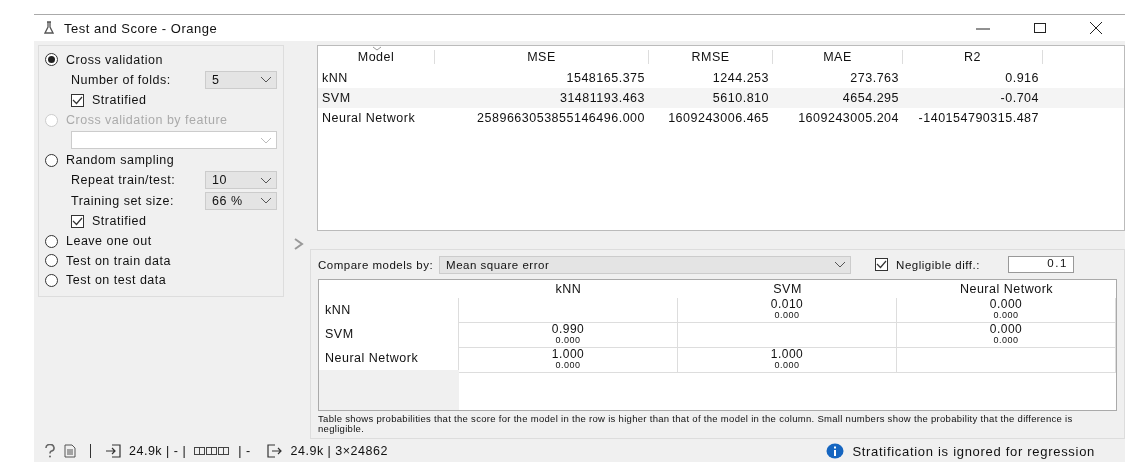  Describe the element at coordinates (158, 451) in the screenshot. I see `input-summary: 24.9k | - |` at that location.